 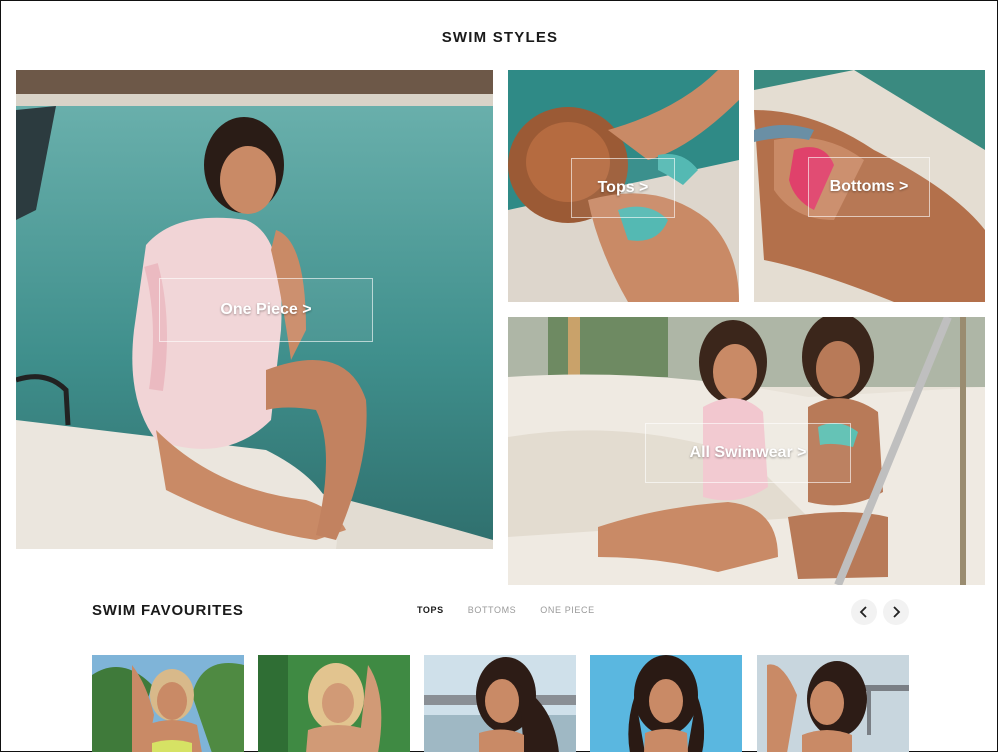 I want to click on chevron-right-icon, so click(x=897, y=612).